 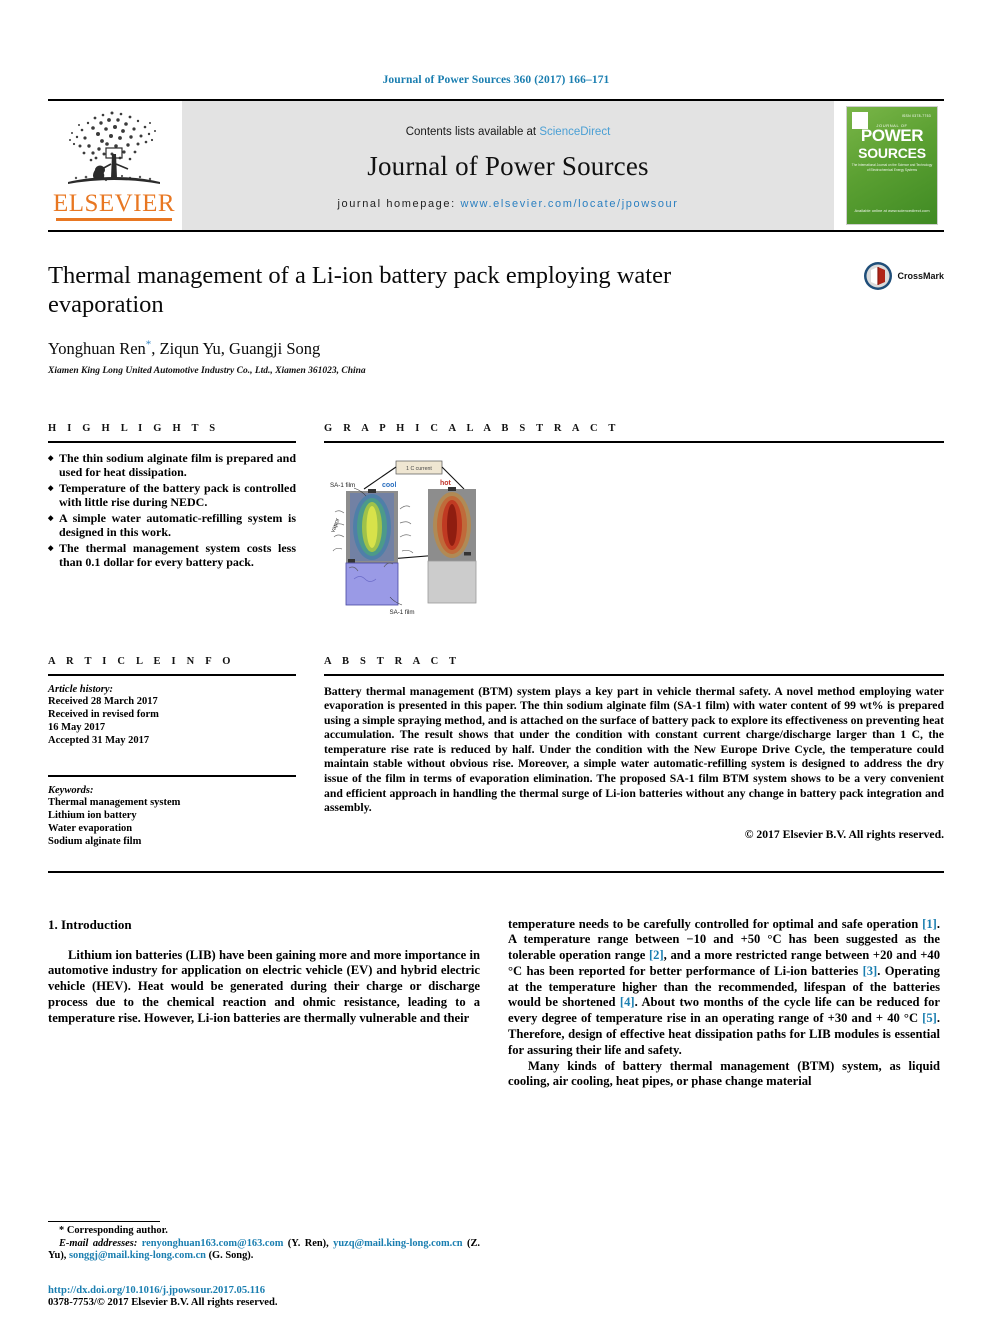 What do you see at coordinates (389, 485) in the screenshot?
I see `cool-label: cool` at bounding box center [389, 485].